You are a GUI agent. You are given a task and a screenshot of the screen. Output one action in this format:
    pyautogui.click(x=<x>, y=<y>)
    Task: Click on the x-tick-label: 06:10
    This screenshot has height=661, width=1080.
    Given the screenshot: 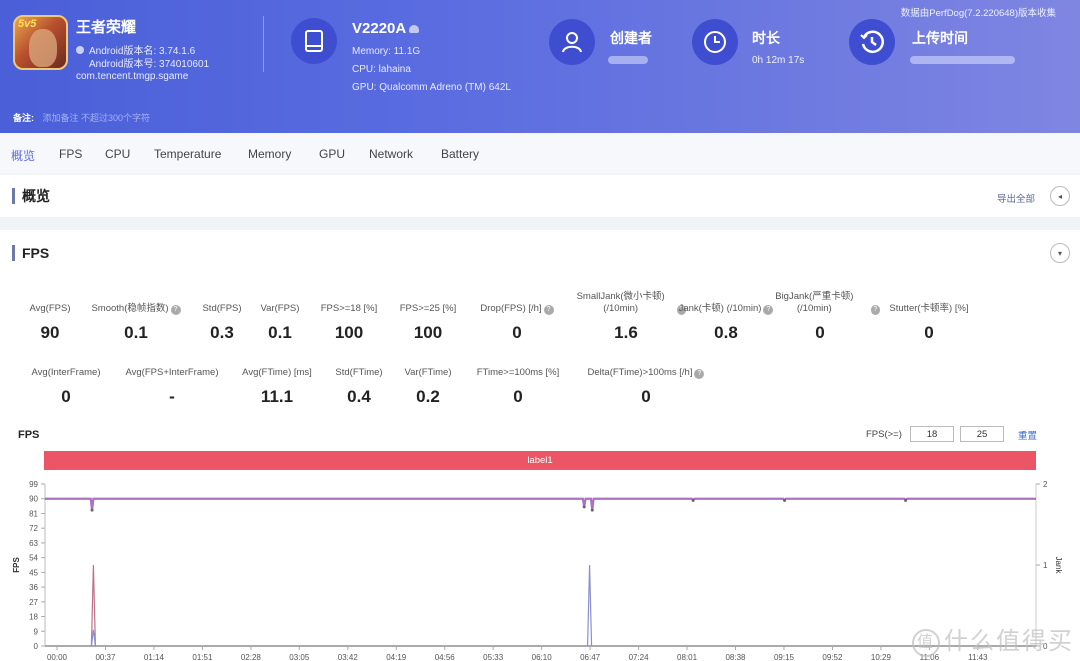 What is the action you would take?
    pyautogui.click(x=542, y=657)
    